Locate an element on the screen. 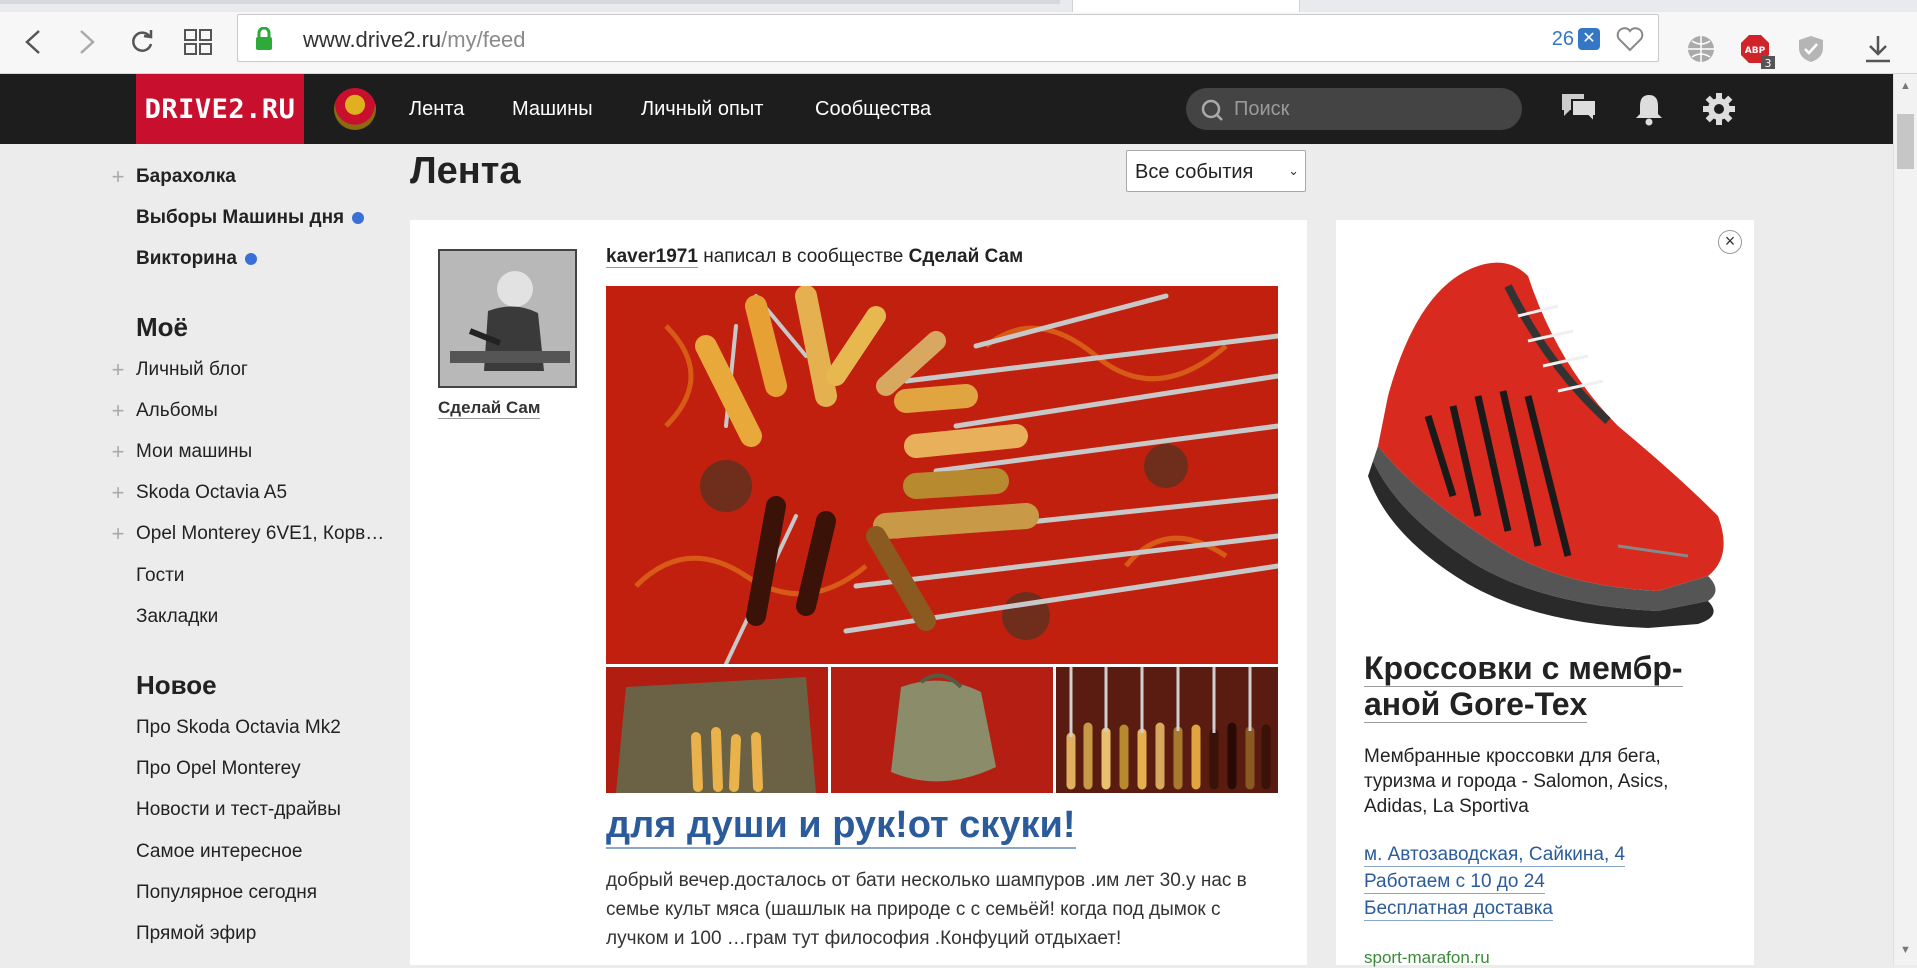 This screenshot has height=968, width=1917. scroll-down-arrow-icon: ▼ is located at coordinates (1905, 950).